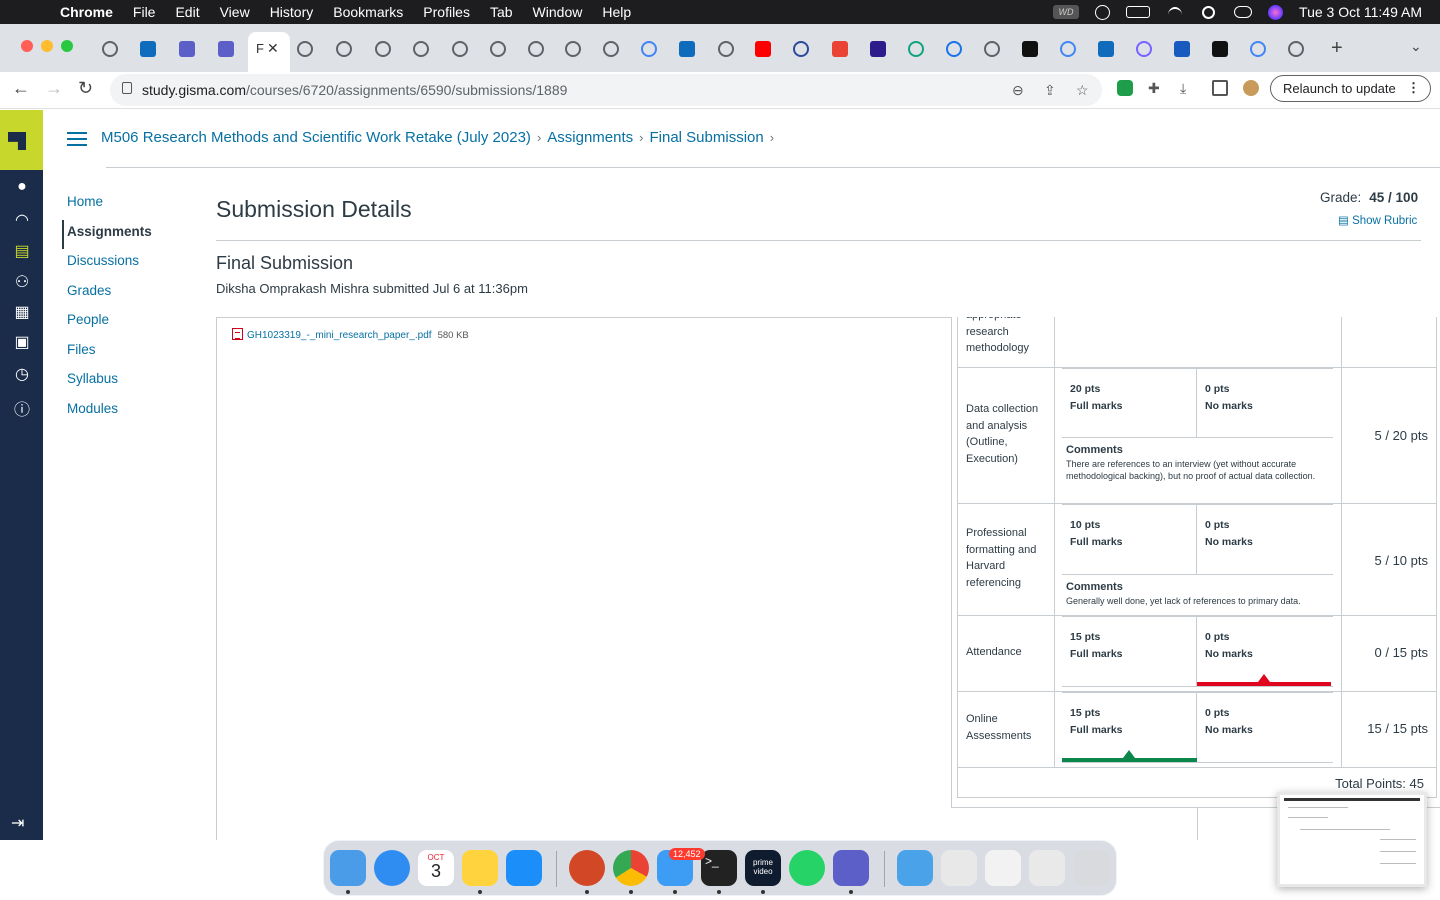  I want to click on close-tab-icon: ✕, so click(273, 48).